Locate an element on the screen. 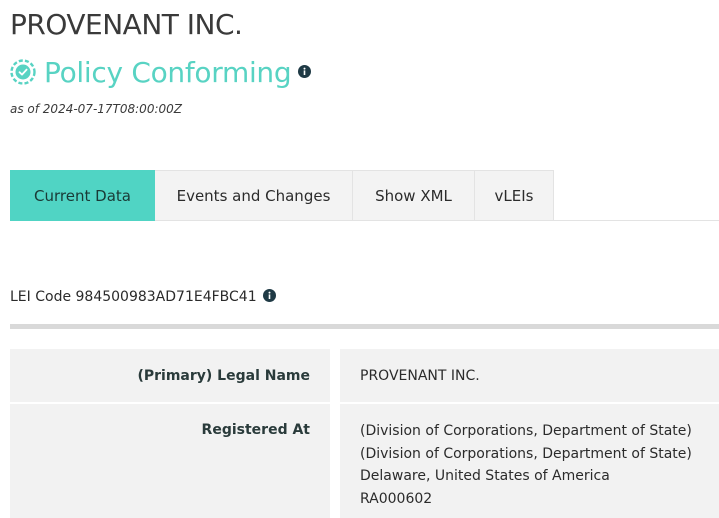 The image size is (719, 518). status-text: Policy Conforming is located at coordinates (168, 72).